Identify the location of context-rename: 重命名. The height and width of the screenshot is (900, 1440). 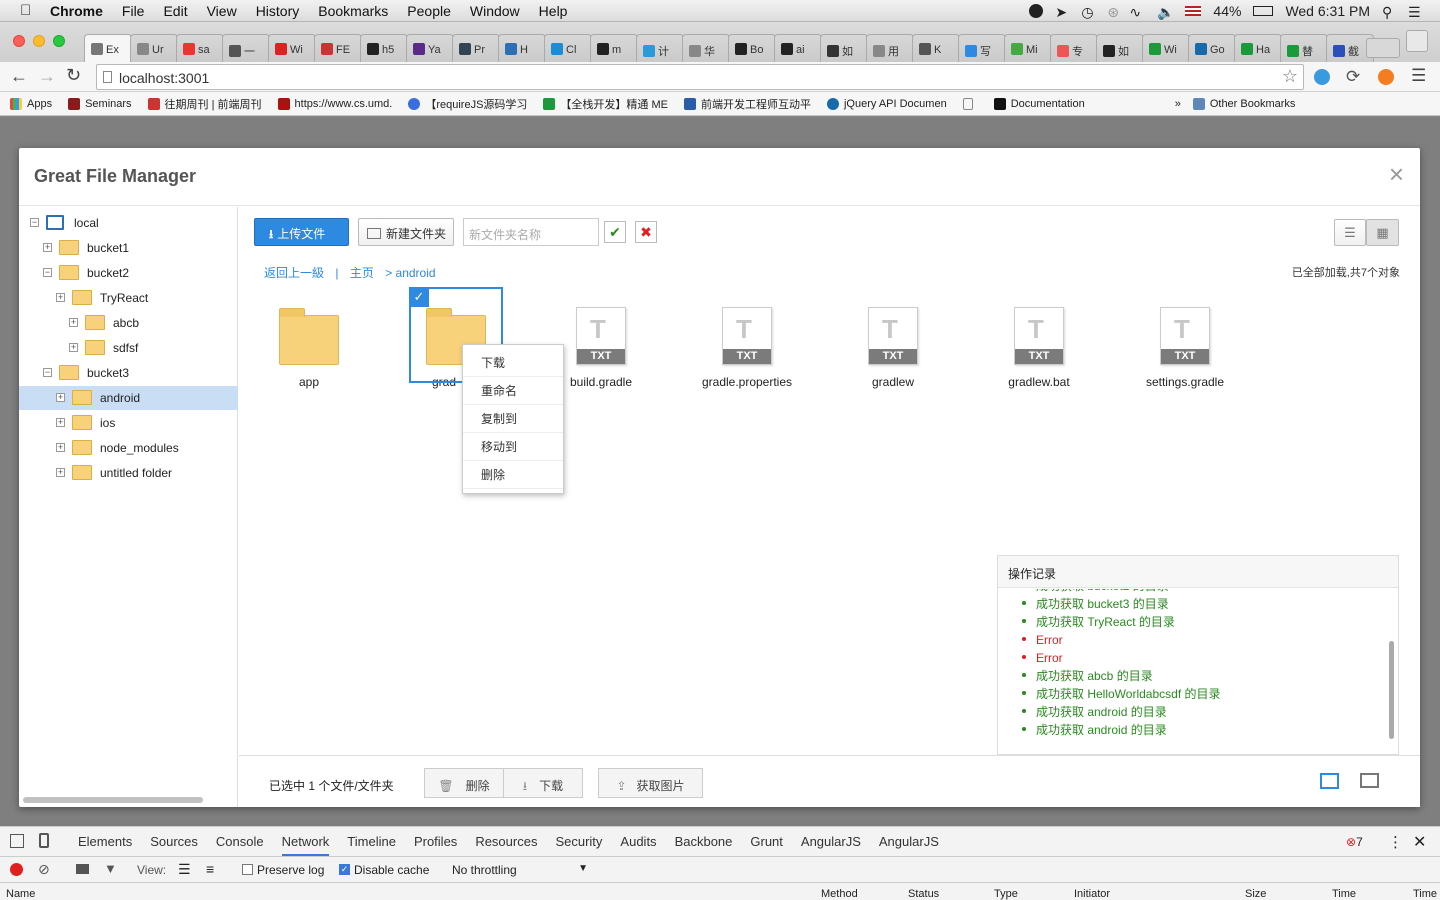
(513, 391).